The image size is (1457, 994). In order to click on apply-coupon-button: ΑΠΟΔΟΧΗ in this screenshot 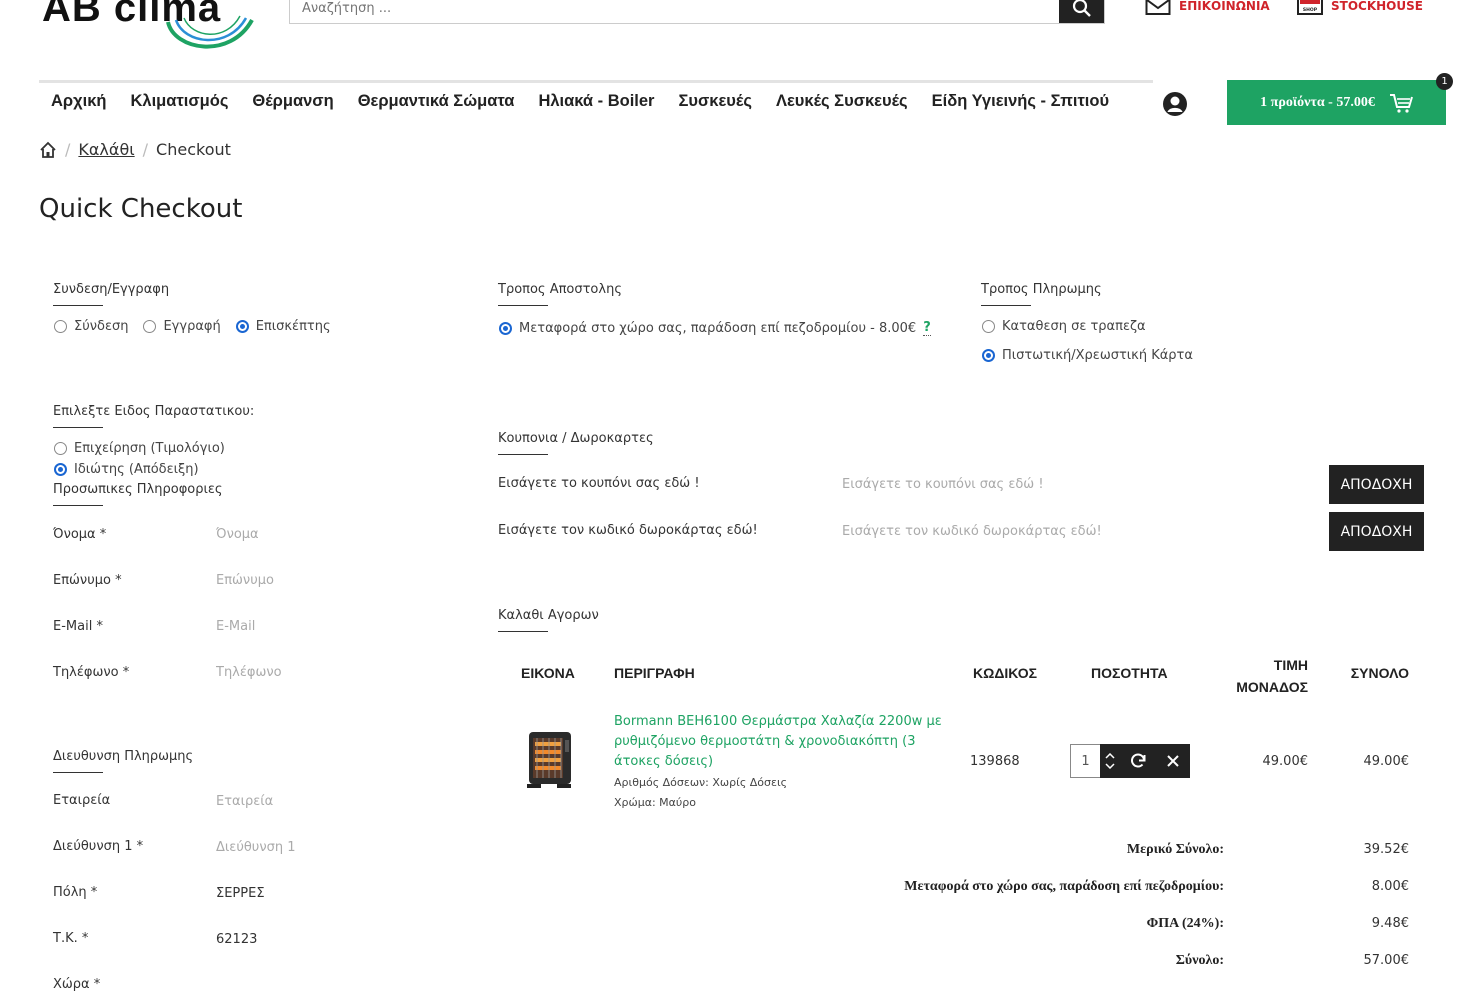, I will do `click(1376, 484)`.